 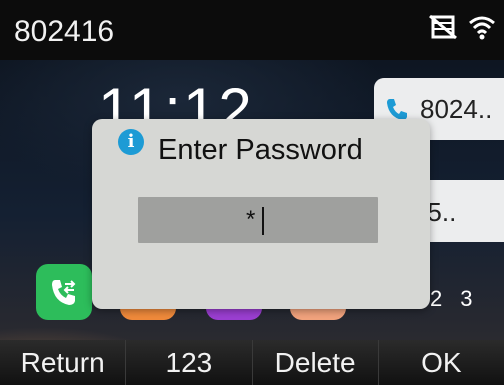 I want to click on password-input: *, so click(x=258, y=220).